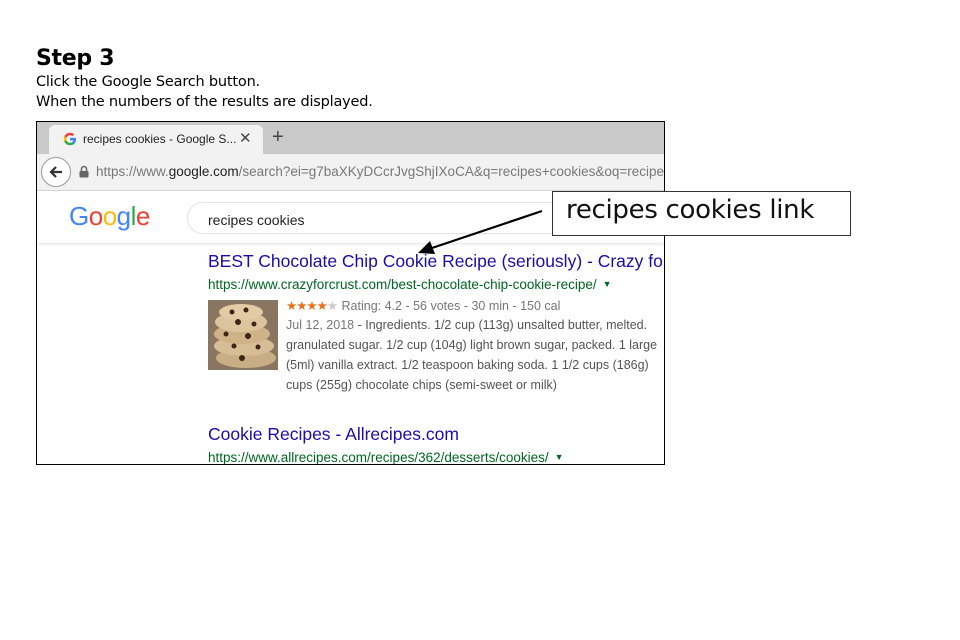  Describe the element at coordinates (84, 171) in the screenshot. I see `lock-icon` at that location.